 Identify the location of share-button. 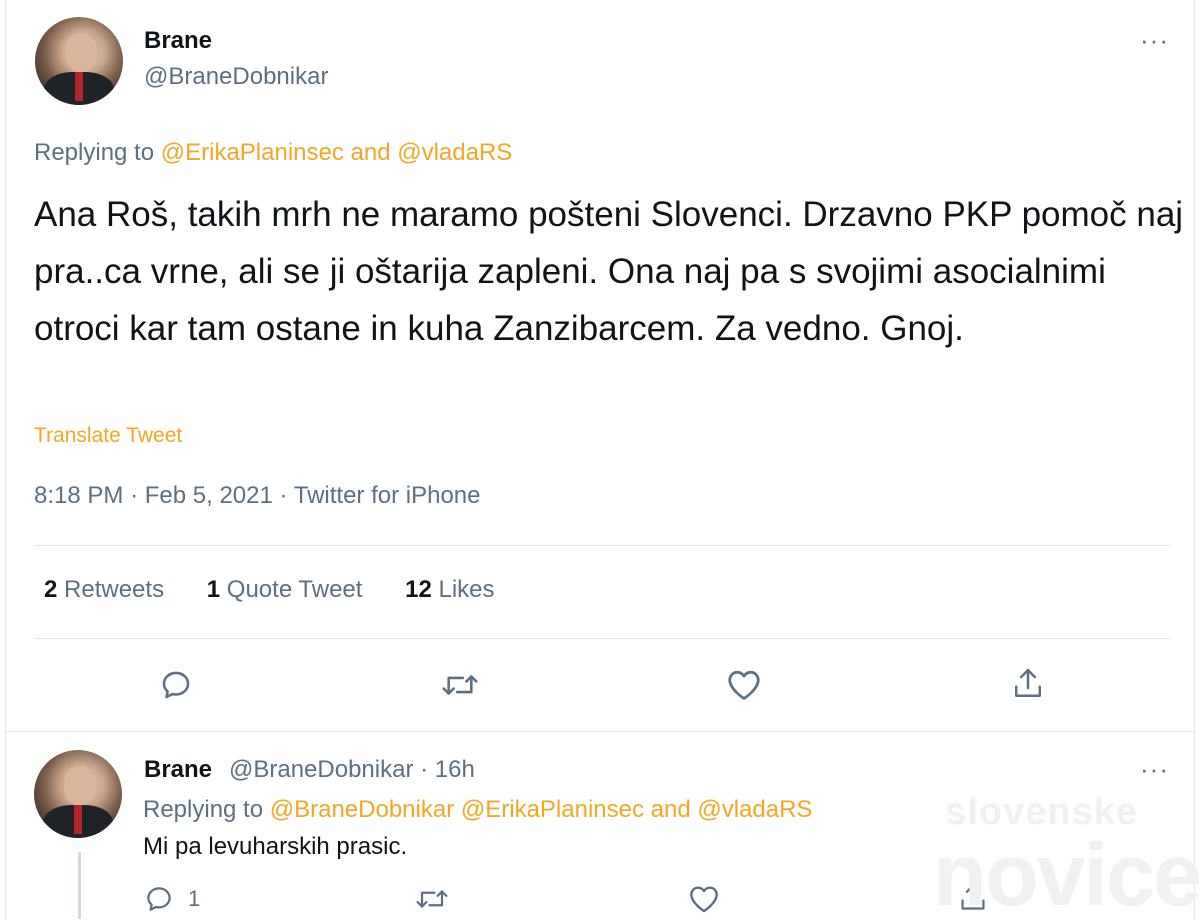
(1028, 684).